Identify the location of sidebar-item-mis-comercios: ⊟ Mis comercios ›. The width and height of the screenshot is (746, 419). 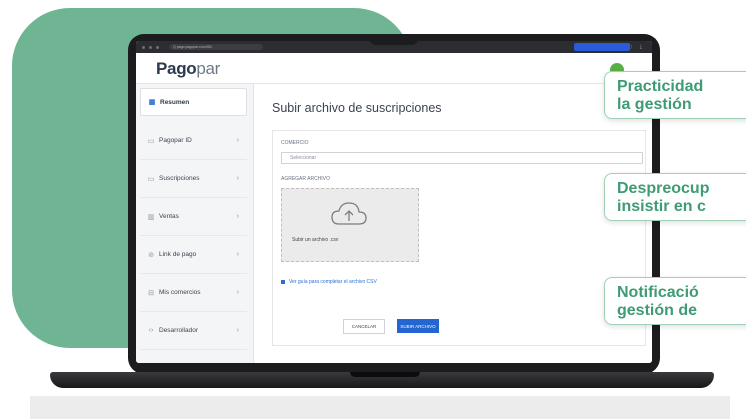
(193, 293).